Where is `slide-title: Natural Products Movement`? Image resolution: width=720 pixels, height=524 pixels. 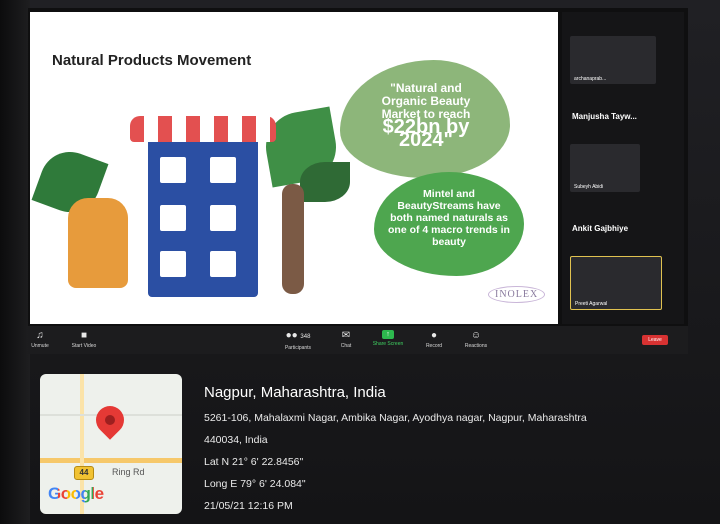 slide-title: Natural Products Movement is located at coordinates (152, 60).